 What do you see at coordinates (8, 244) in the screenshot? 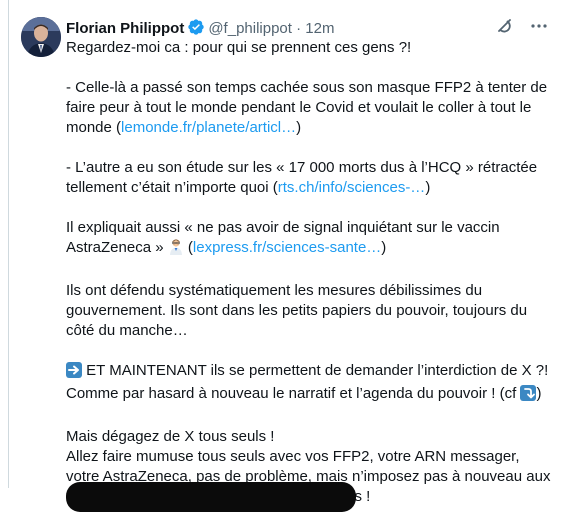
I see `timeline-border-left` at bounding box center [8, 244].